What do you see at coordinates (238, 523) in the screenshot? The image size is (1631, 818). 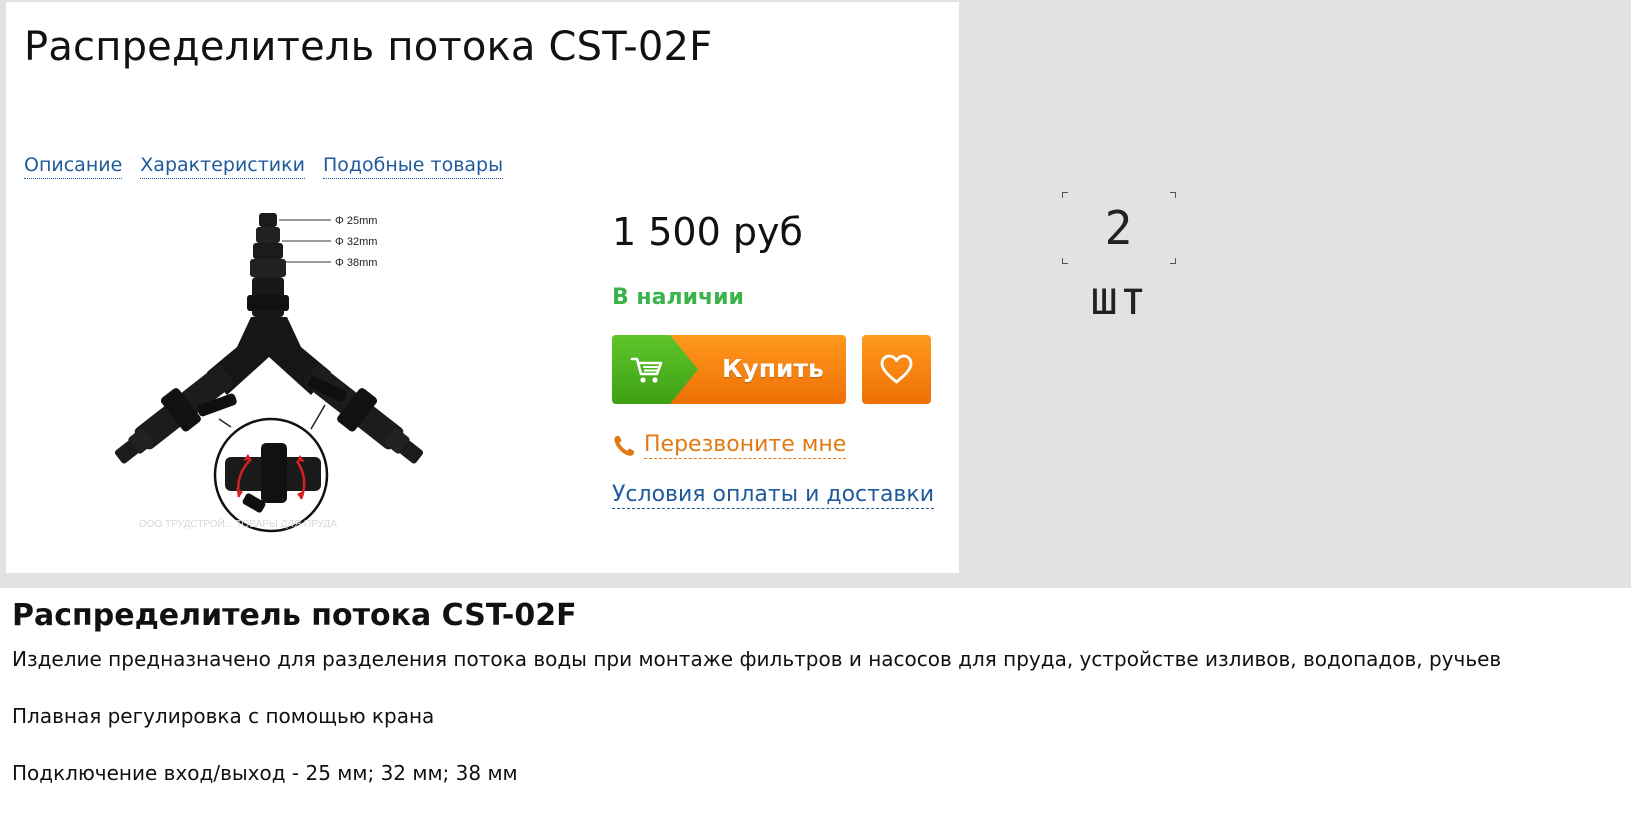 I see `image-watermark: ООО ТРУДСТРОЙ... ТОВАРЫ ДЛЯ ПРУДА` at bounding box center [238, 523].